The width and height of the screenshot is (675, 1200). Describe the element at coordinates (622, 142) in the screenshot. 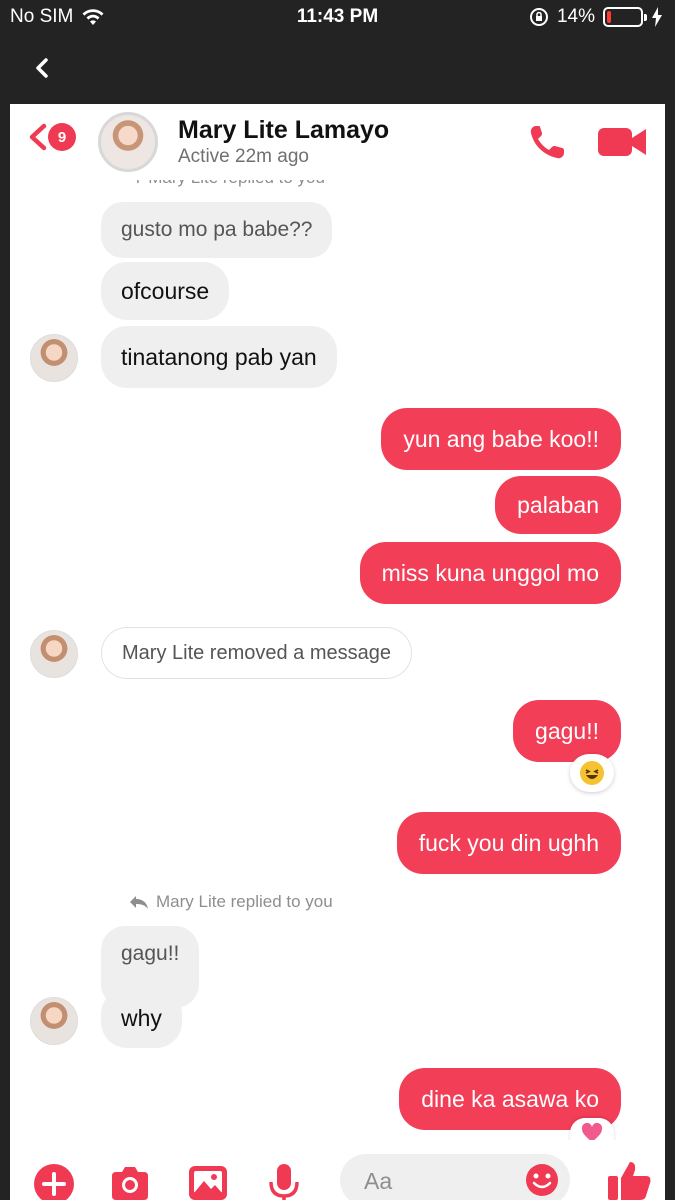

I see `video-camera-icon` at that location.